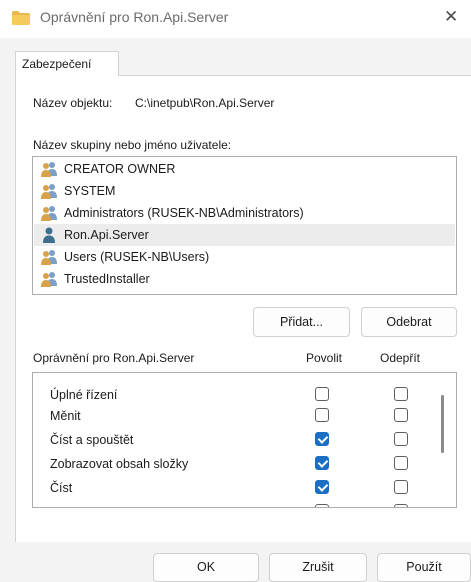 This screenshot has height=582, width=471. What do you see at coordinates (57, 64) in the screenshot?
I see `tab-security-label: Zabezpečení` at bounding box center [57, 64].